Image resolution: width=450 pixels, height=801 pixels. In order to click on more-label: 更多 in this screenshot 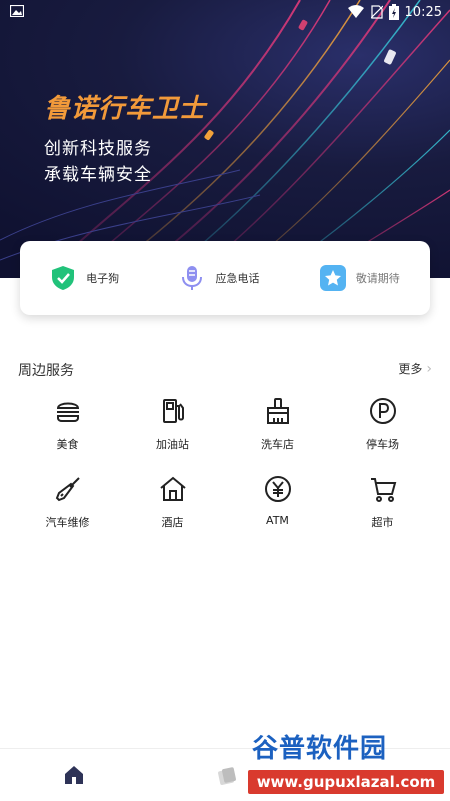, I will do `click(410, 369)`.